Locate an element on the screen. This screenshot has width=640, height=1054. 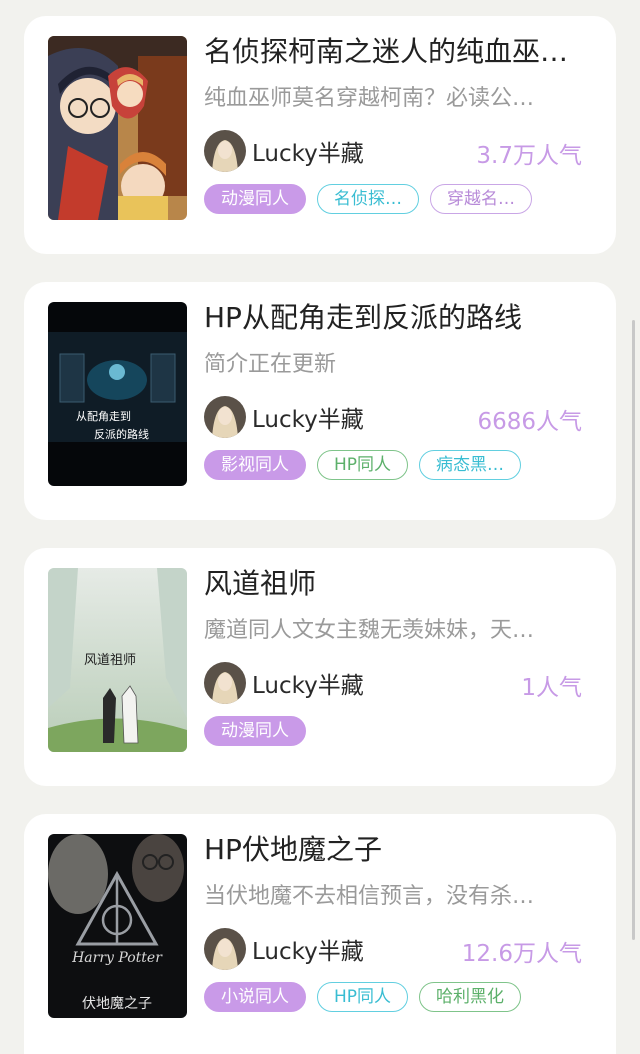
popularity-count: 6686人气 is located at coordinates (529, 422).